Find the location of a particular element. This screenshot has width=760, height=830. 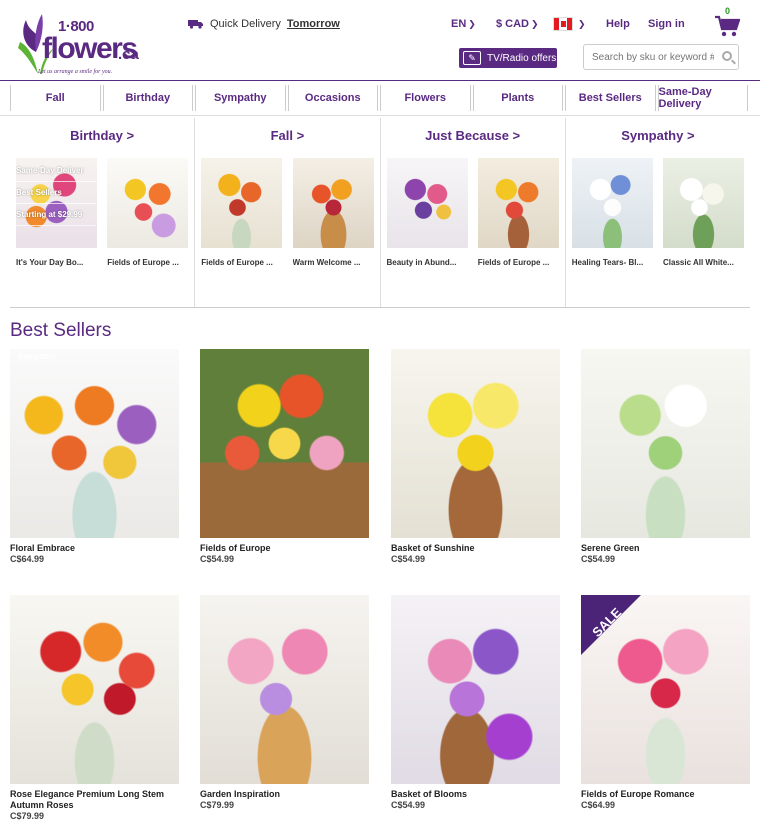

language-selector: EN ❯ is located at coordinates (463, 24).